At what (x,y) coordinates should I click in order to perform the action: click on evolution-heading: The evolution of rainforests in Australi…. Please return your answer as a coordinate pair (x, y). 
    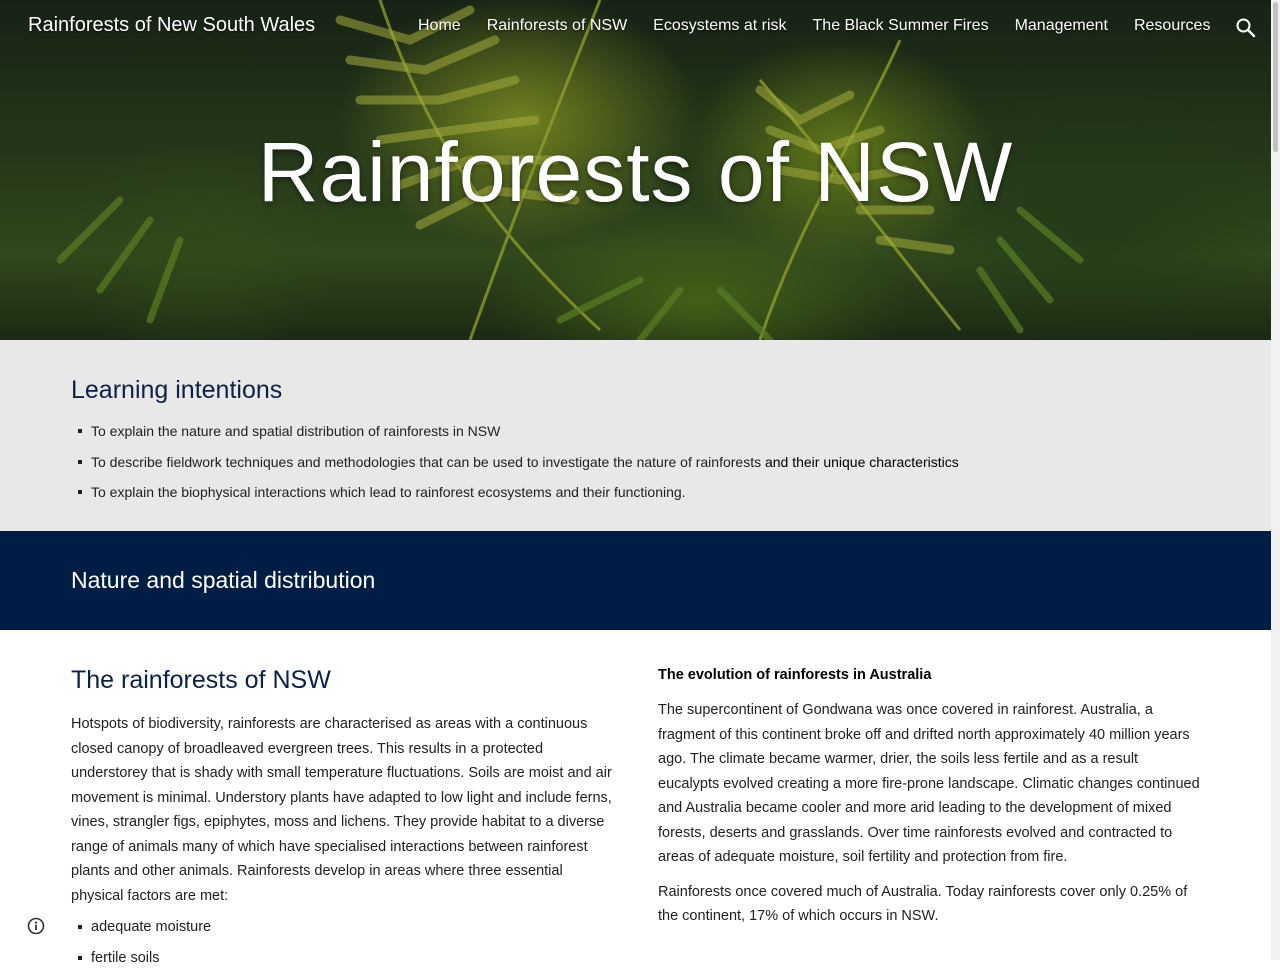
    Looking at the image, I should click on (930, 675).